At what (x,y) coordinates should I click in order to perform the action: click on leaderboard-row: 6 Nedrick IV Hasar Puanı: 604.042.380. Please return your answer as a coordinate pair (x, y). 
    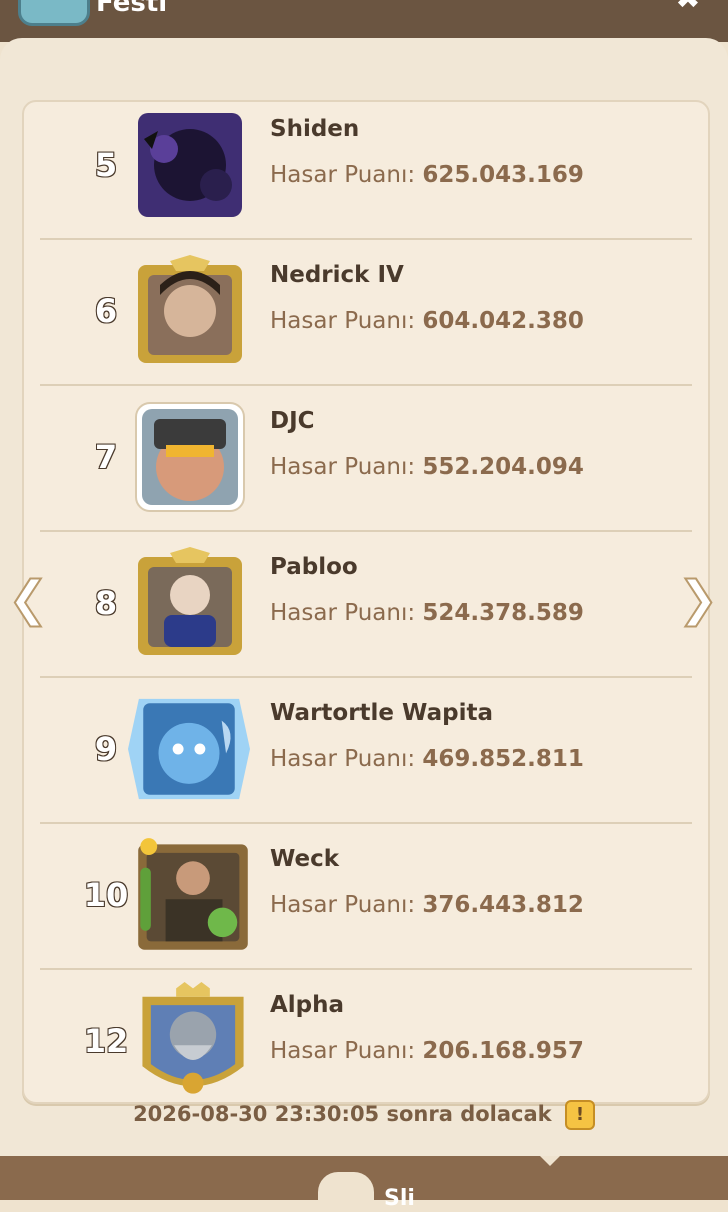
    Looking at the image, I should click on (366, 312).